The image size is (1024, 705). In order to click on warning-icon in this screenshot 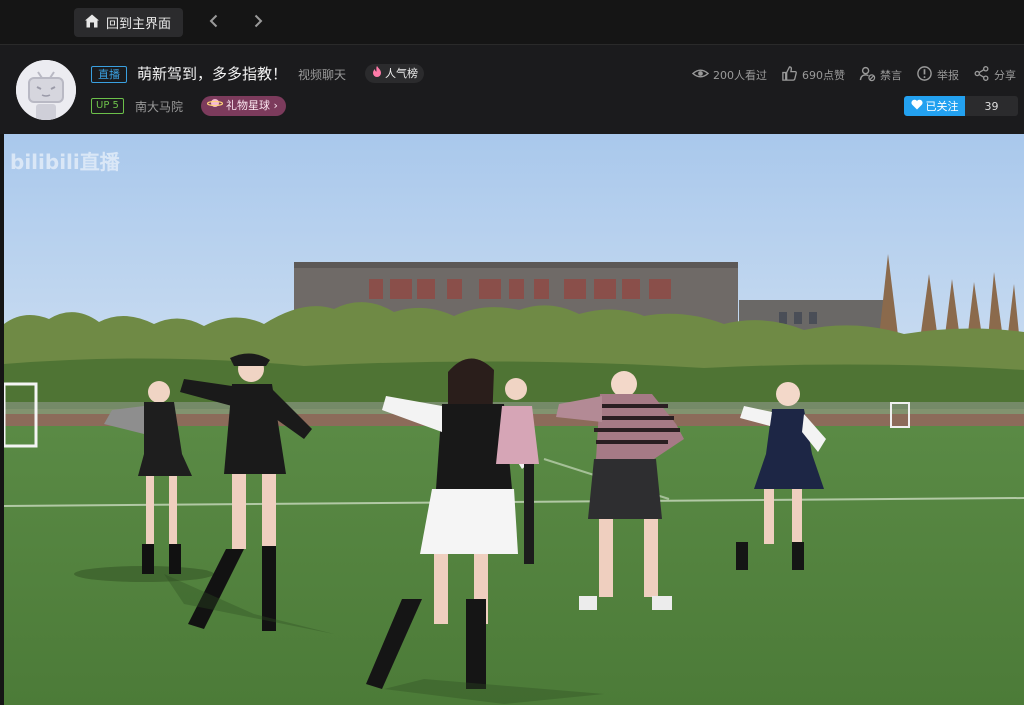, I will do `click(924, 75)`.